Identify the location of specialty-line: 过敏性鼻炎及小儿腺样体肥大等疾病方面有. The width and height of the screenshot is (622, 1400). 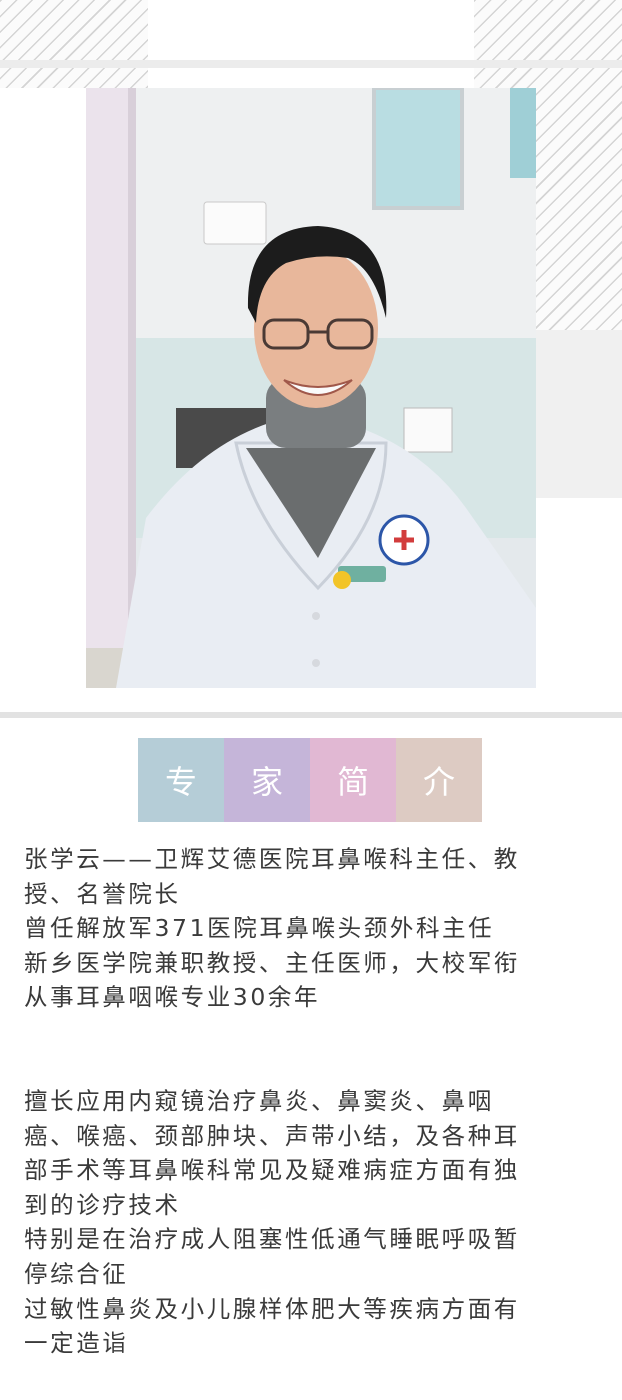
(272, 1308).